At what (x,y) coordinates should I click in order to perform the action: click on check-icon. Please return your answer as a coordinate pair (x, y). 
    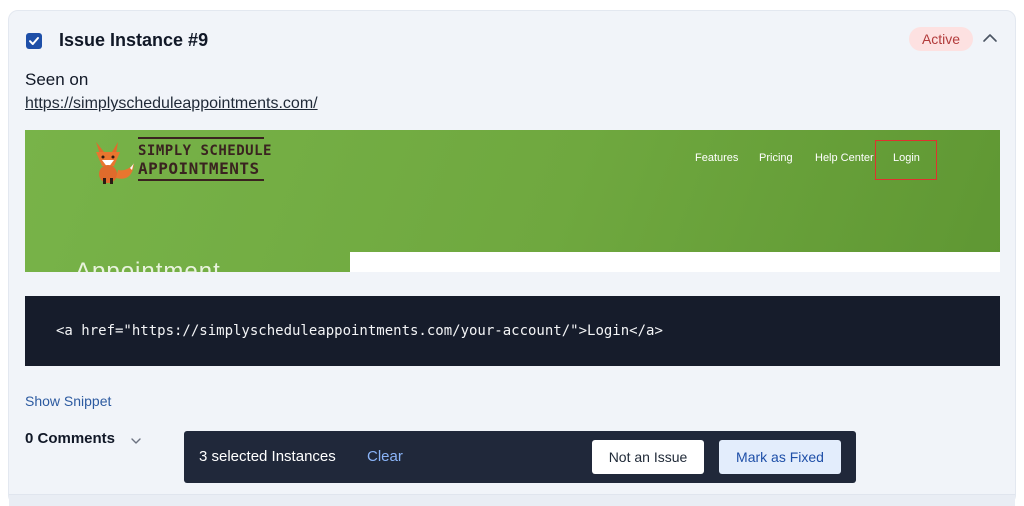
    Looking at the image, I should click on (34, 41).